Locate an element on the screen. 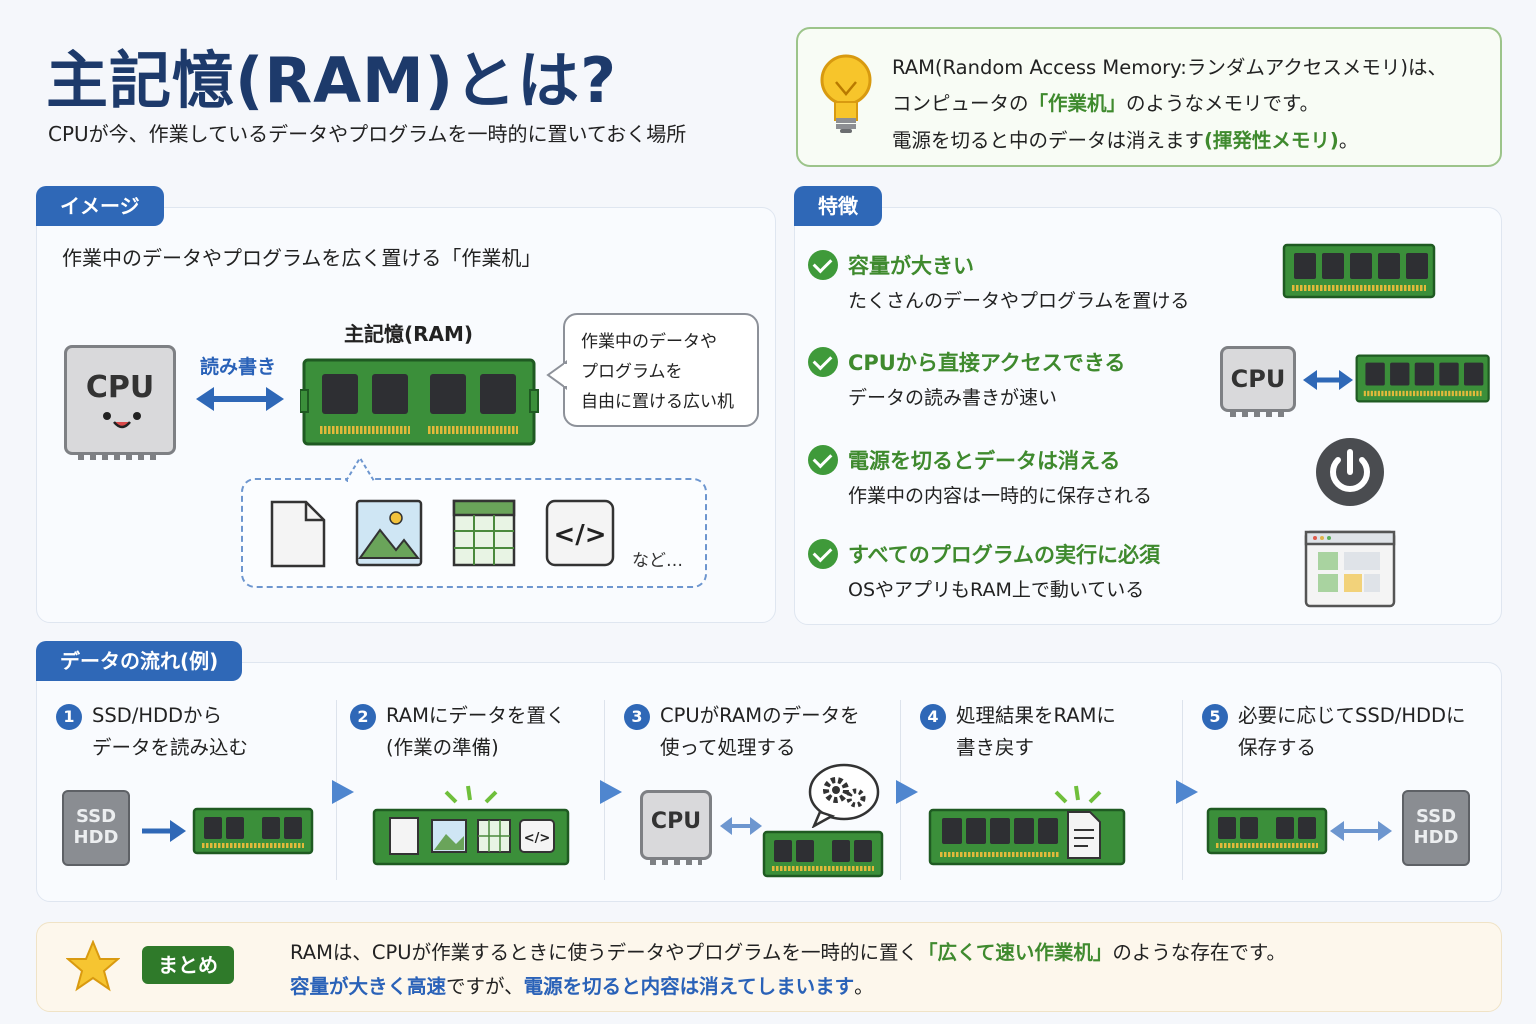  step-4-text: 処理結果をRAMに 書き戻す is located at coordinates (1036, 731).